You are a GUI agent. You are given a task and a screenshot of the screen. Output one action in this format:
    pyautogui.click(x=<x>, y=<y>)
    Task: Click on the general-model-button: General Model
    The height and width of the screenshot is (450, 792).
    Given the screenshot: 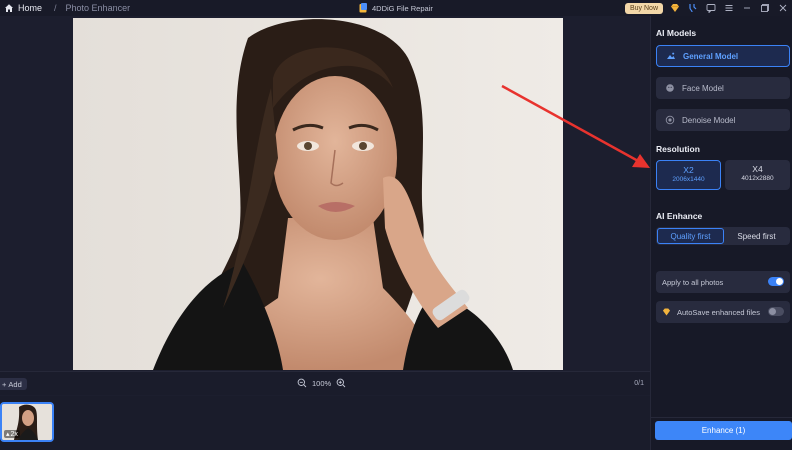 What is the action you would take?
    pyautogui.click(x=723, y=56)
    